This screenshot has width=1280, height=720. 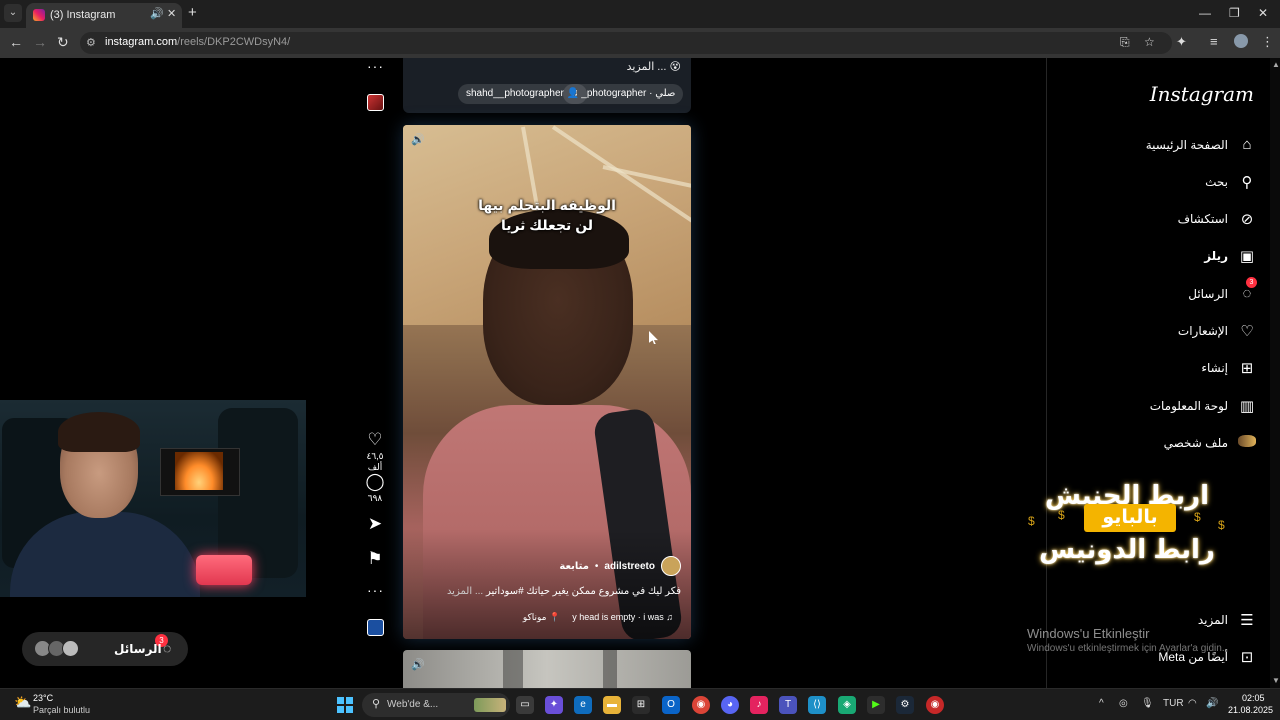 What do you see at coordinates (1123, 703) in the screenshot?
I see `network-icon: ◎` at bounding box center [1123, 703].